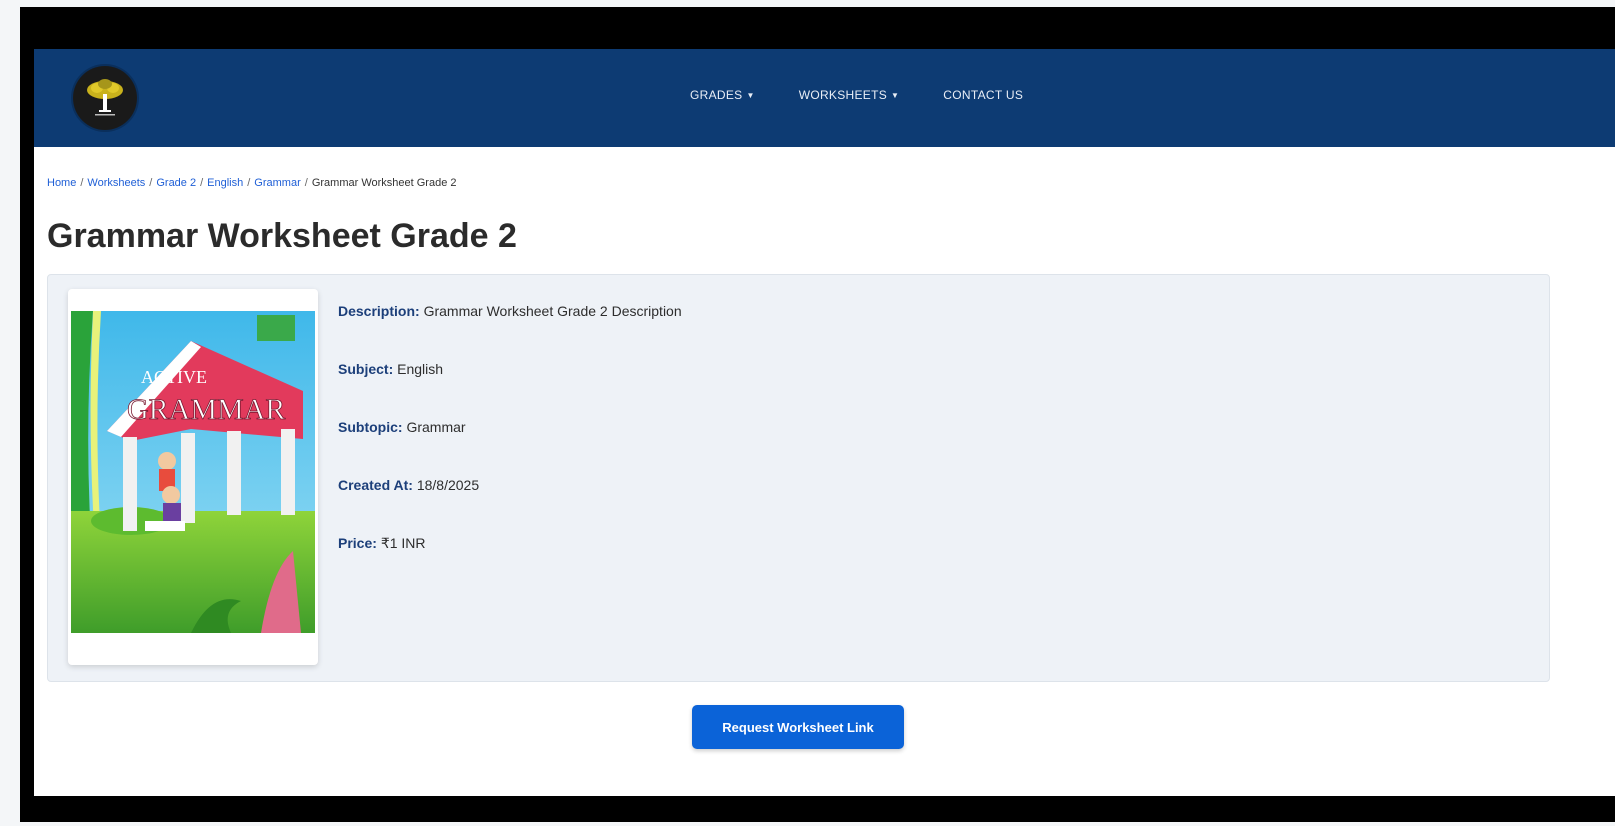 This screenshot has width=1615, height=826. I want to click on detail-key: Subtopic:, so click(370, 427).